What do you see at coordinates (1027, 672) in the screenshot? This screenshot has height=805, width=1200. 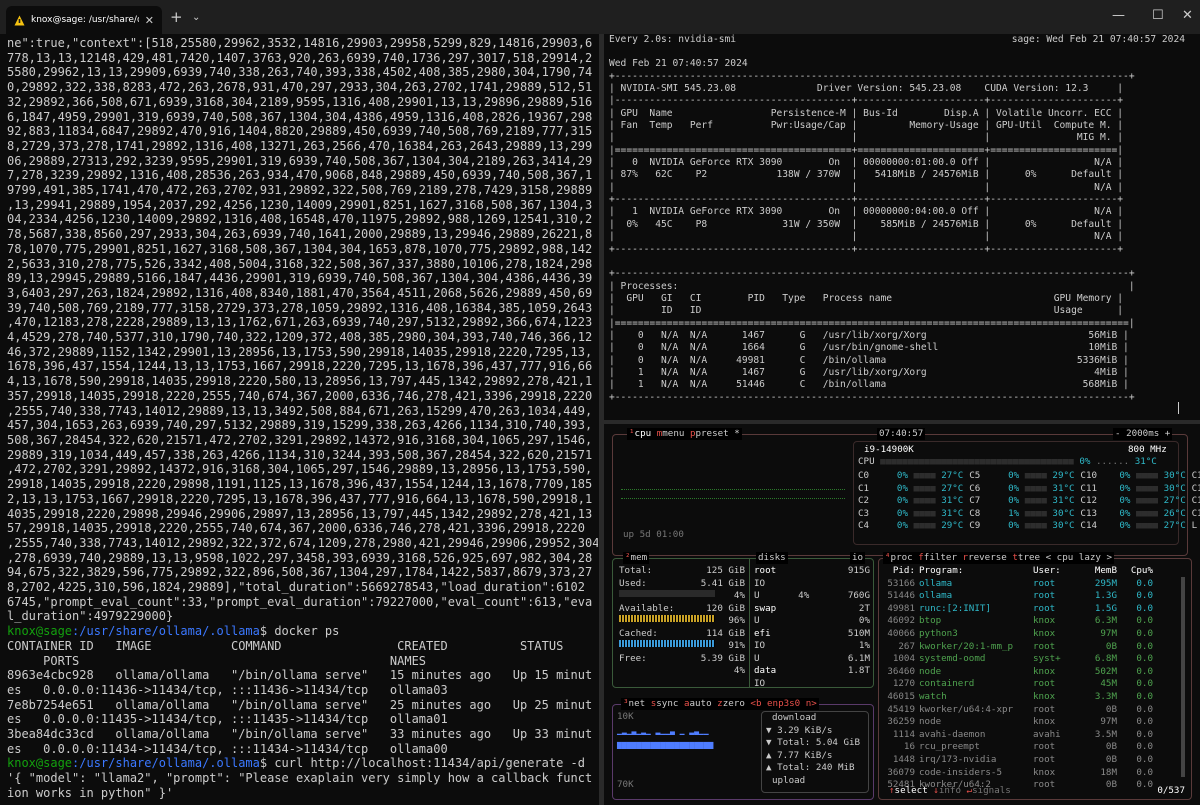 I see `proc-row: 36460 node knox 502M 0.0` at bounding box center [1027, 672].